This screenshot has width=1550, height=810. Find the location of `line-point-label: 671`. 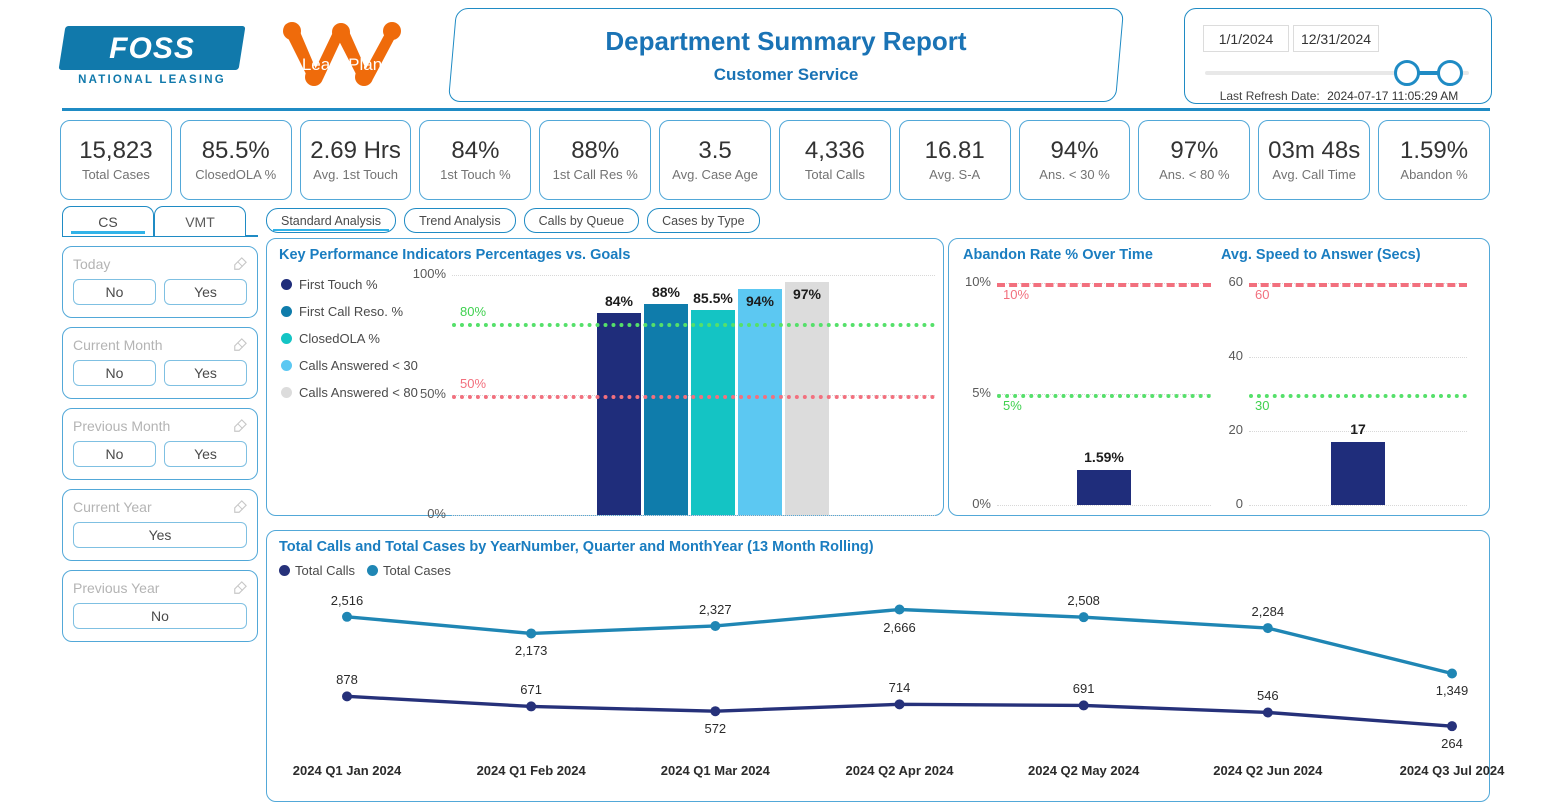

line-point-label: 671 is located at coordinates (531, 690).